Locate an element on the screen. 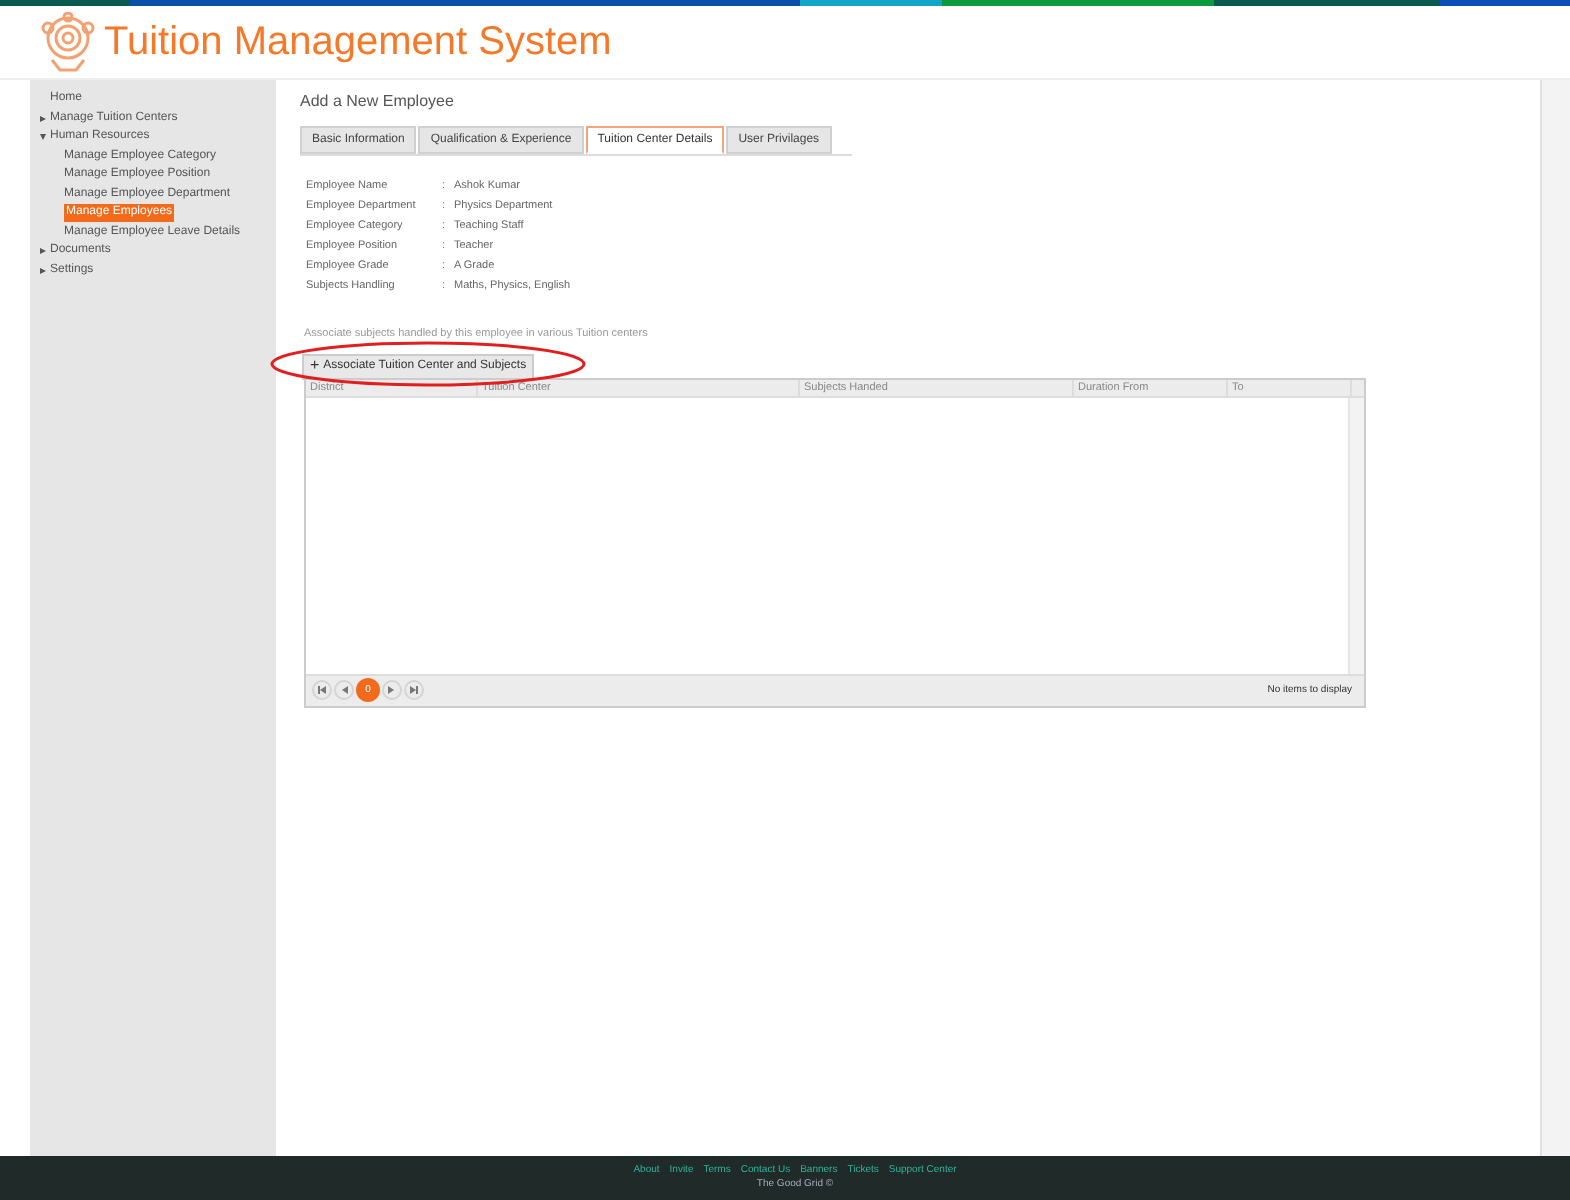  page-title: Add a New Employee is located at coordinates (378, 102).